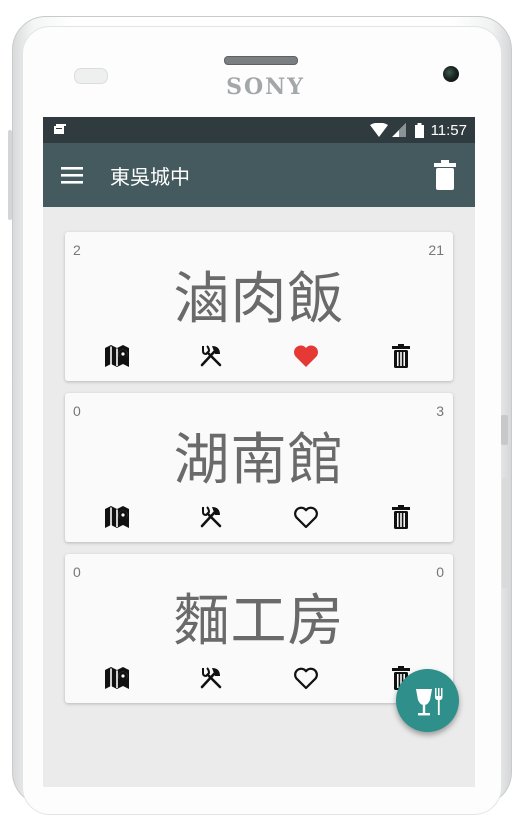  Describe the element at coordinates (505, 533) in the screenshot. I see `side-button` at that location.